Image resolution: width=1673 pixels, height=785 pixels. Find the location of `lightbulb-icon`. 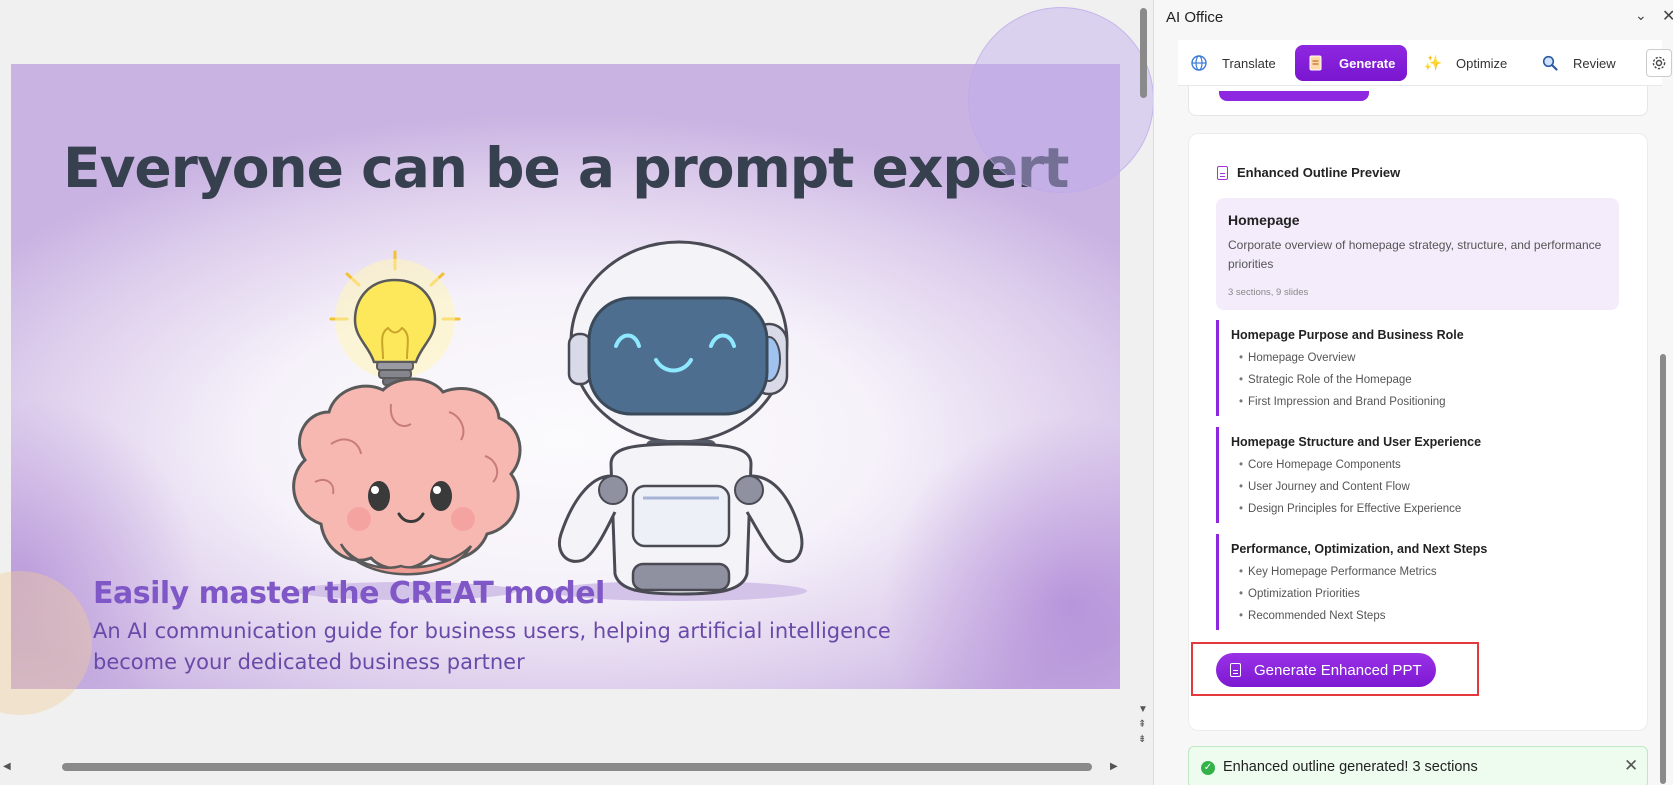

lightbulb-icon is located at coordinates (395, 318).